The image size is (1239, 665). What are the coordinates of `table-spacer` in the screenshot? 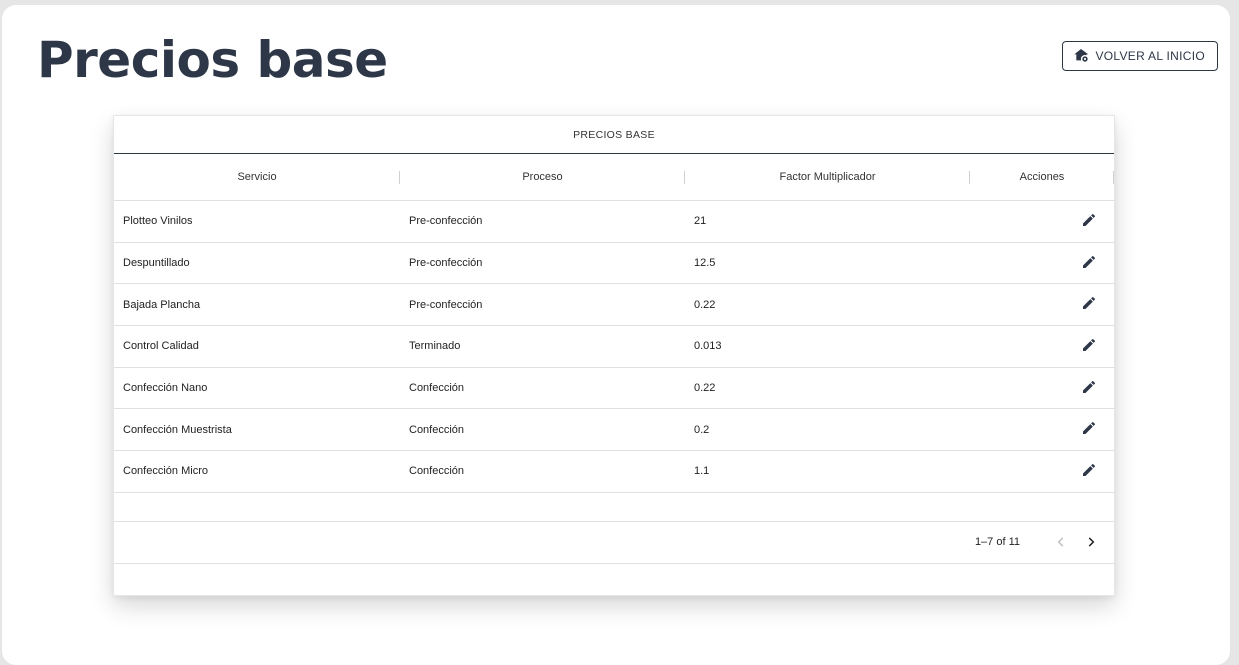 It's located at (614, 507).